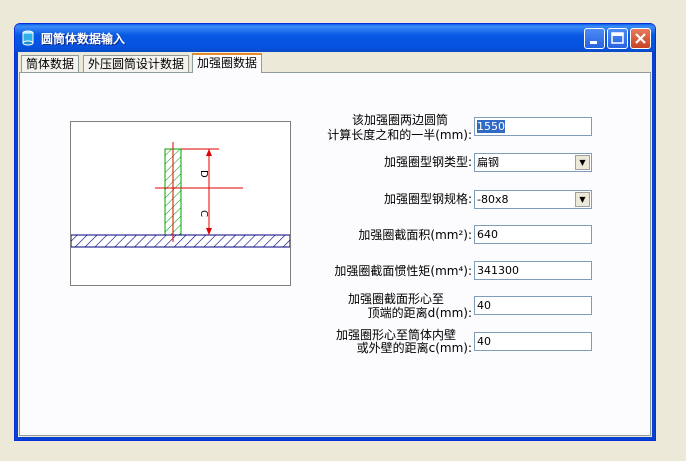 This screenshot has width=686, height=461. What do you see at coordinates (180, 195) in the screenshot?
I see `ring-section-drawing: D C` at bounding box center [180, 195].